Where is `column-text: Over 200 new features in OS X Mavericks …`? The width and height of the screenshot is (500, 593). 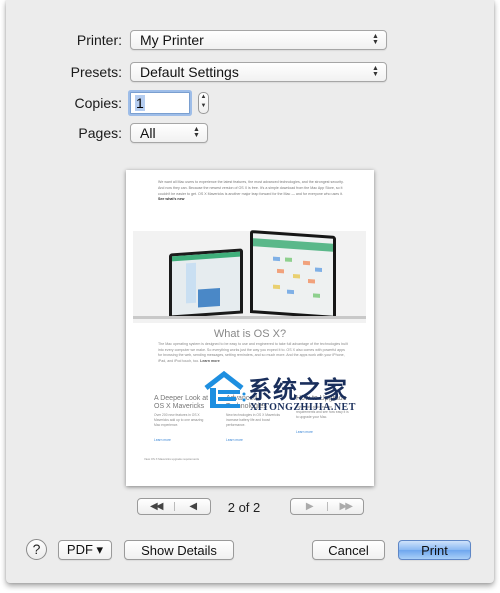
column-text: Over 200 new features in OS X Mavericks … is located at coordinates (179, 420).